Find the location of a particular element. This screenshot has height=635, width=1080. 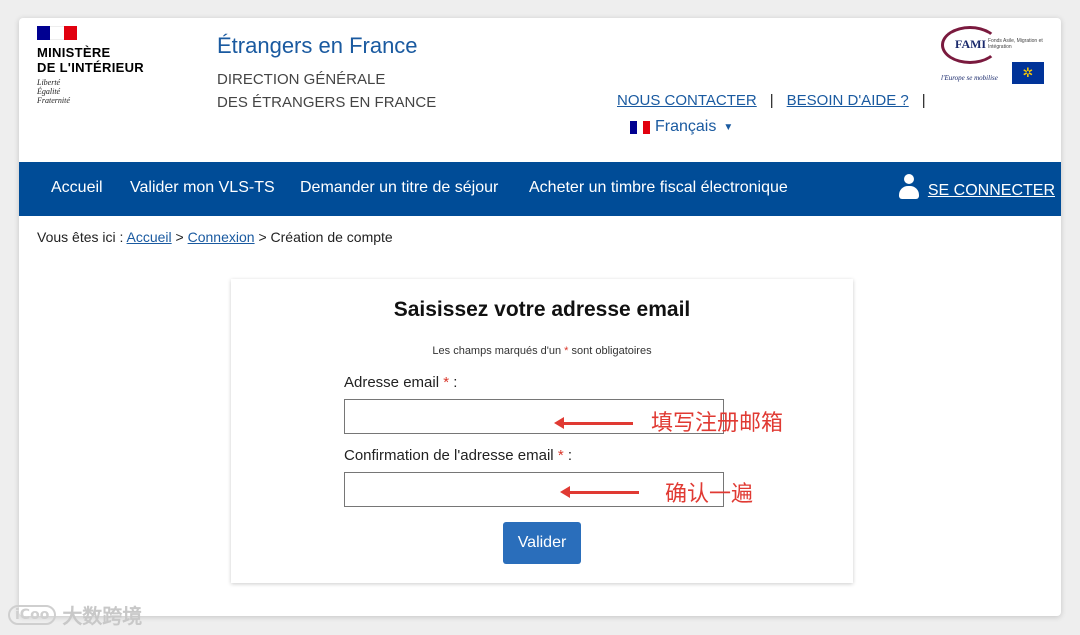

breadcrumb-home-link: Accueil is located at coordinates (149, 237).